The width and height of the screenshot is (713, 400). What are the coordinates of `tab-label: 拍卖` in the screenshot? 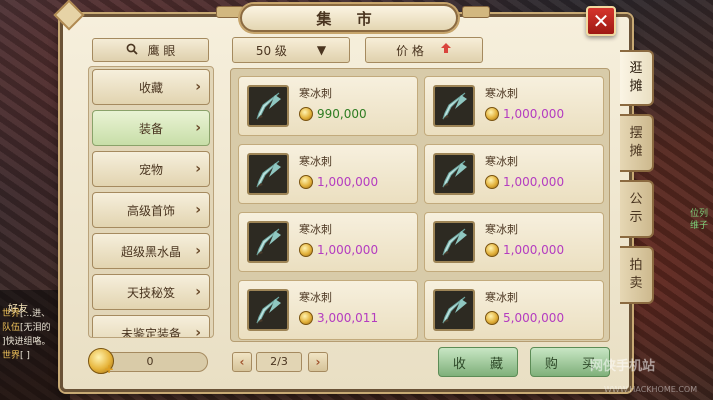 It's located at (636, 274).